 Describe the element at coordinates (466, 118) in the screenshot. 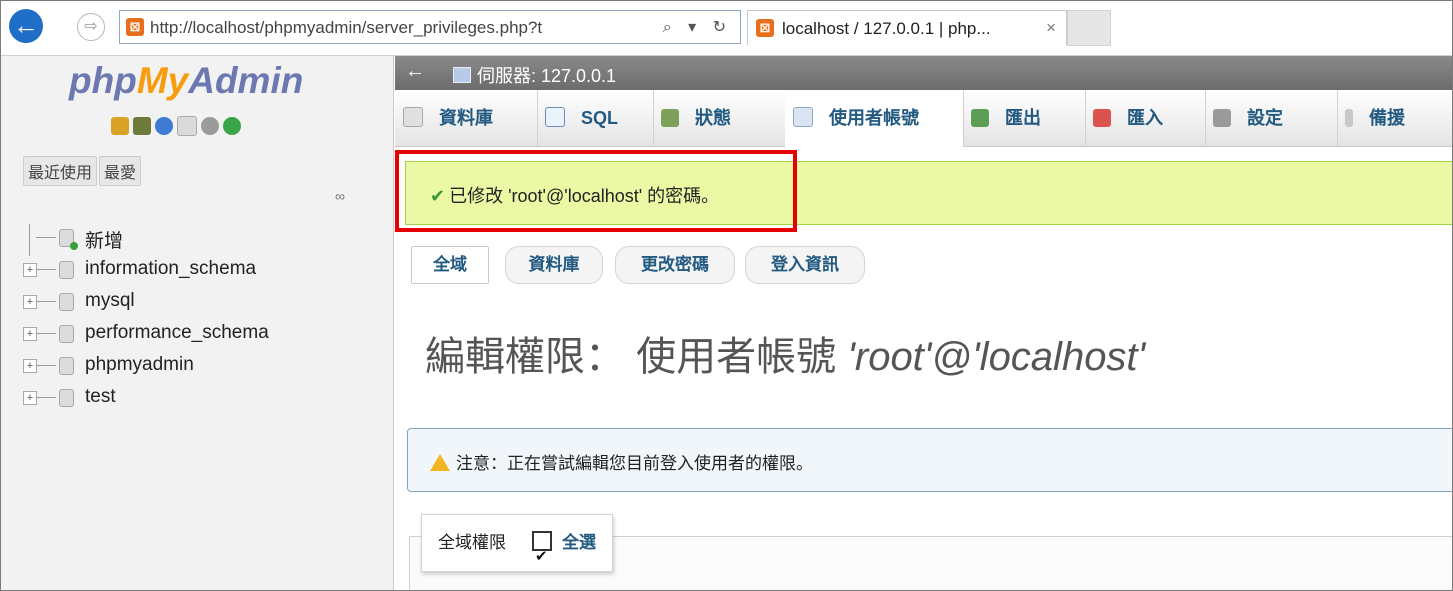

I see `tab-databases: 資料庫` at that location.